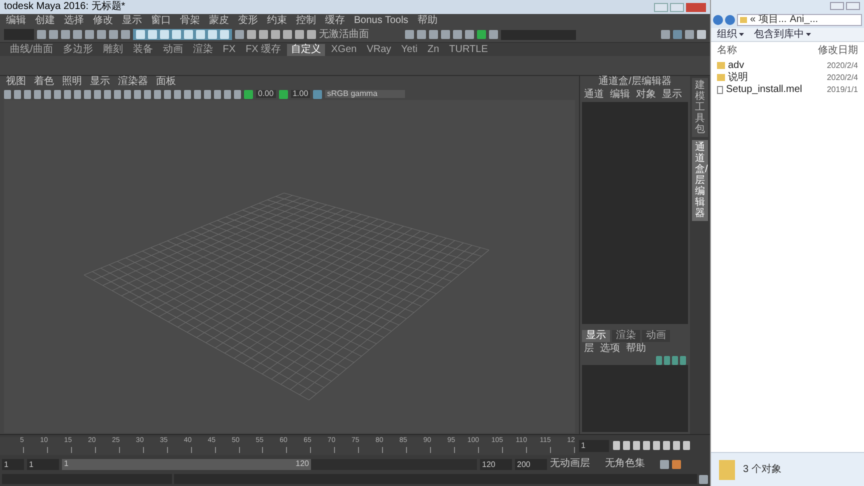  I want to click on shelf-tab: 自定义, so click(306, 50).